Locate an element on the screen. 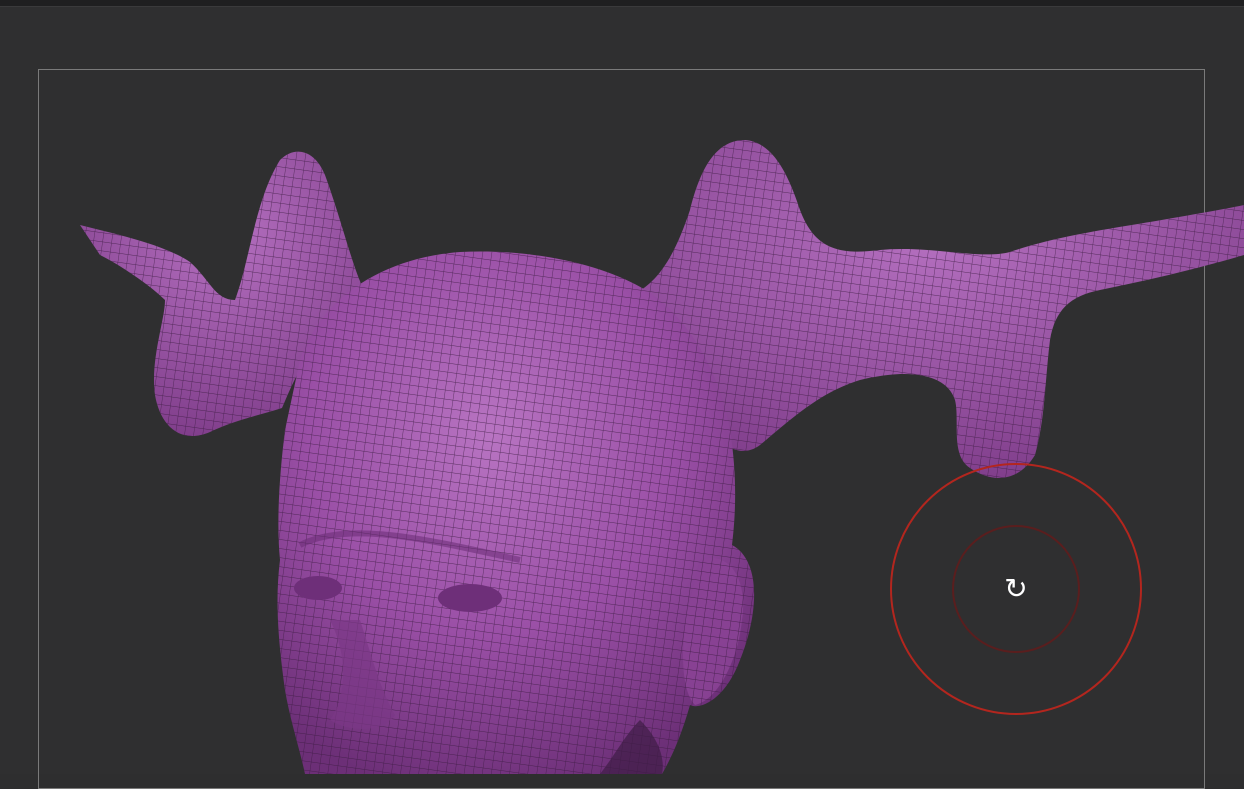 The width and height of the screenshot is (1244, 789). left-eye is located at coordinates (318, 588).